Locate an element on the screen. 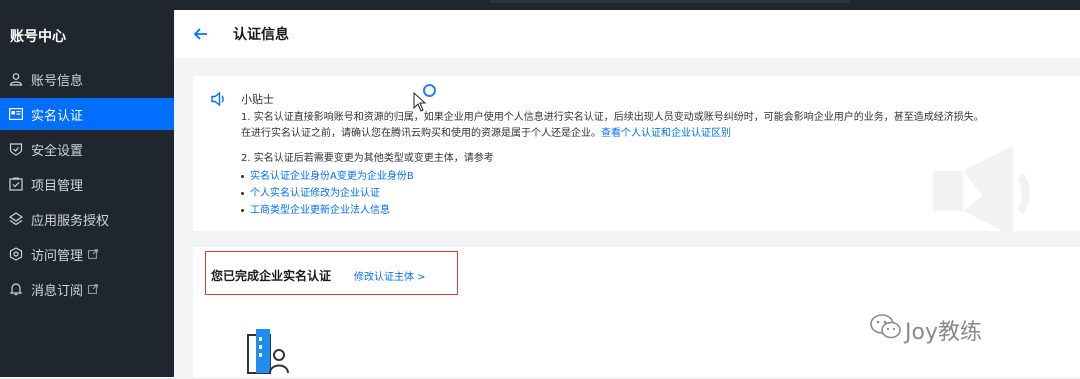 The height and width of the screenshot is (379, 1080). back-arrow-icon is located at coordinates (201, 34).